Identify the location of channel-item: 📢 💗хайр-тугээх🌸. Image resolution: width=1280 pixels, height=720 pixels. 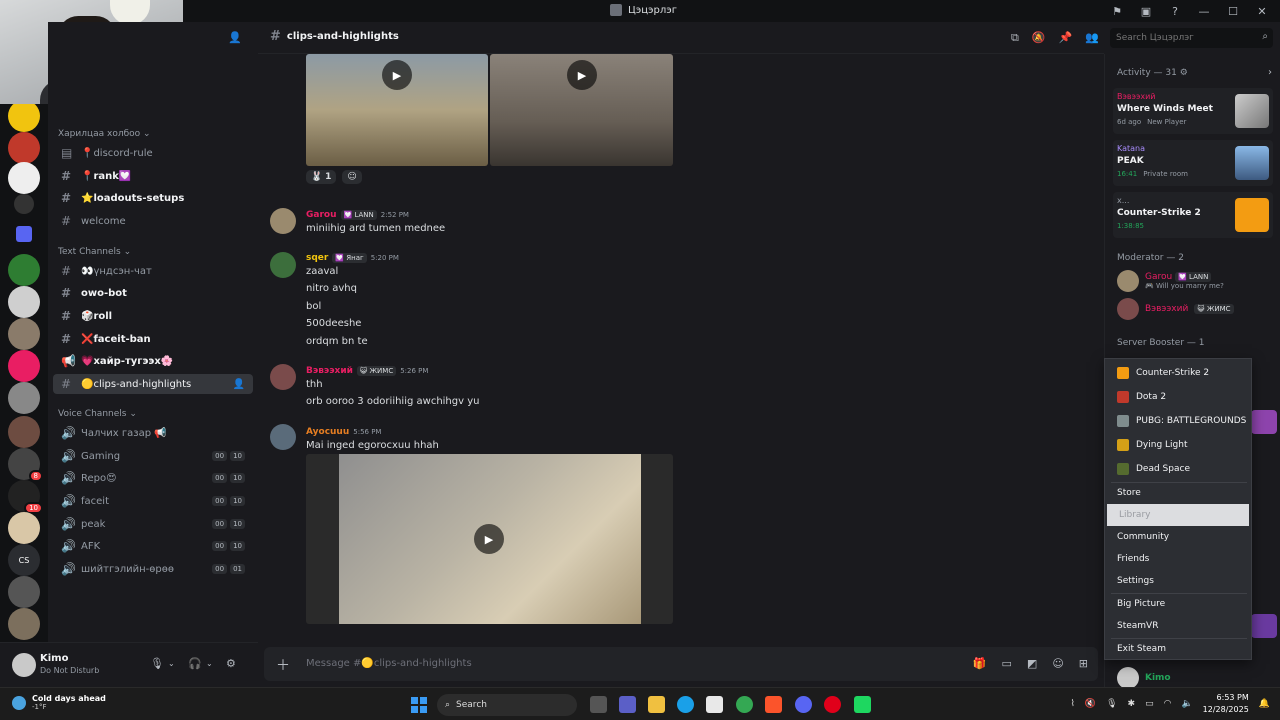
(153, 361).